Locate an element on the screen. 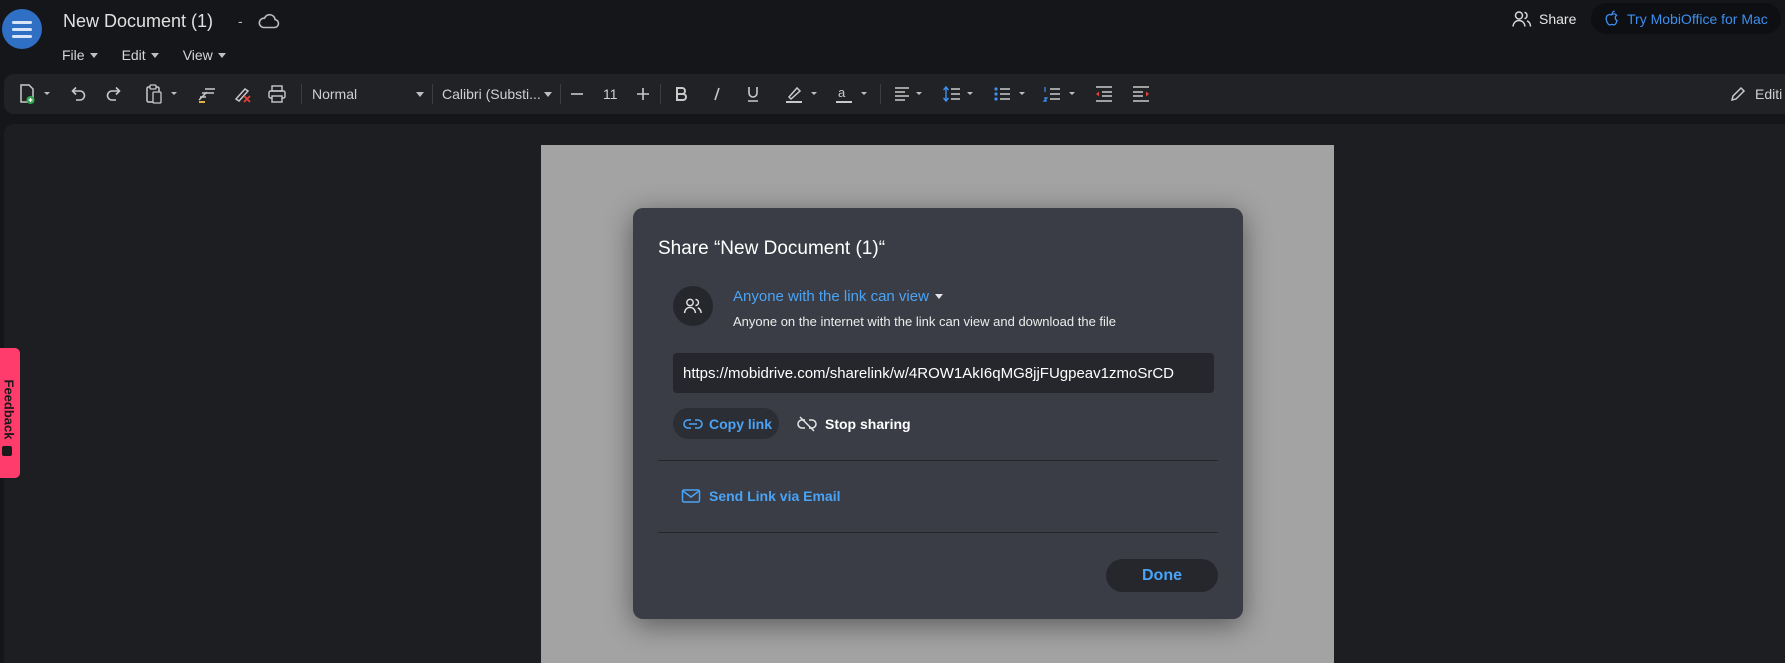  increase-indent-button is located at coordinates (1141, 94).